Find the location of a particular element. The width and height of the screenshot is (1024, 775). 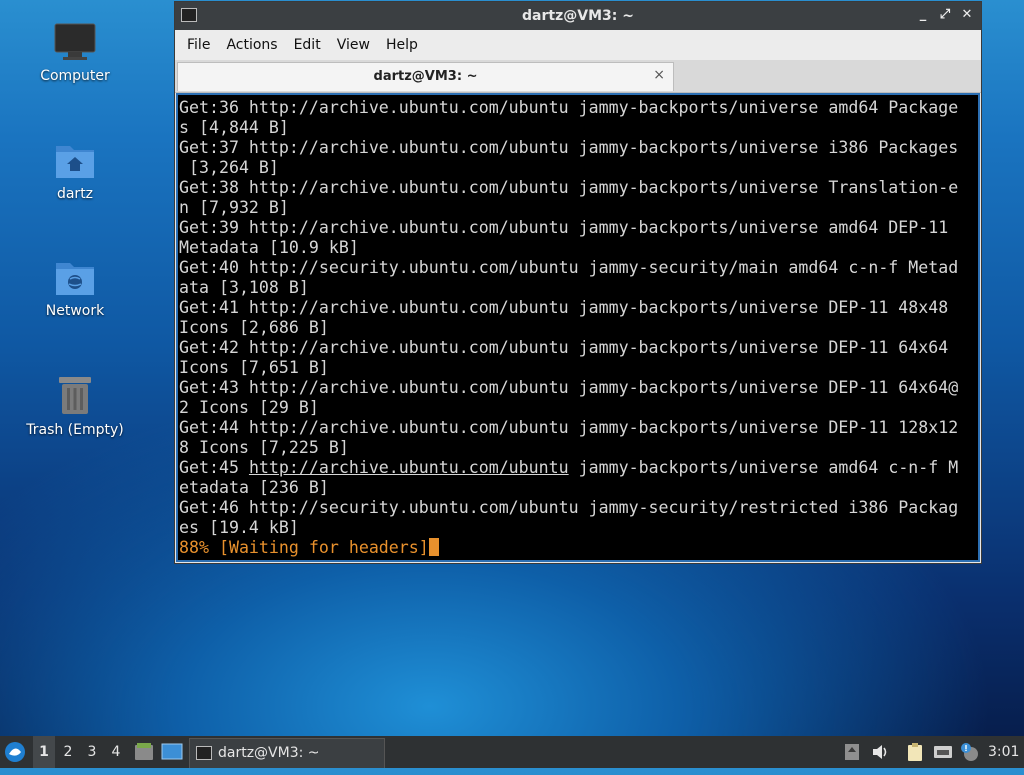

maximize-button: ⤢ is located at coordinates (945, 15).